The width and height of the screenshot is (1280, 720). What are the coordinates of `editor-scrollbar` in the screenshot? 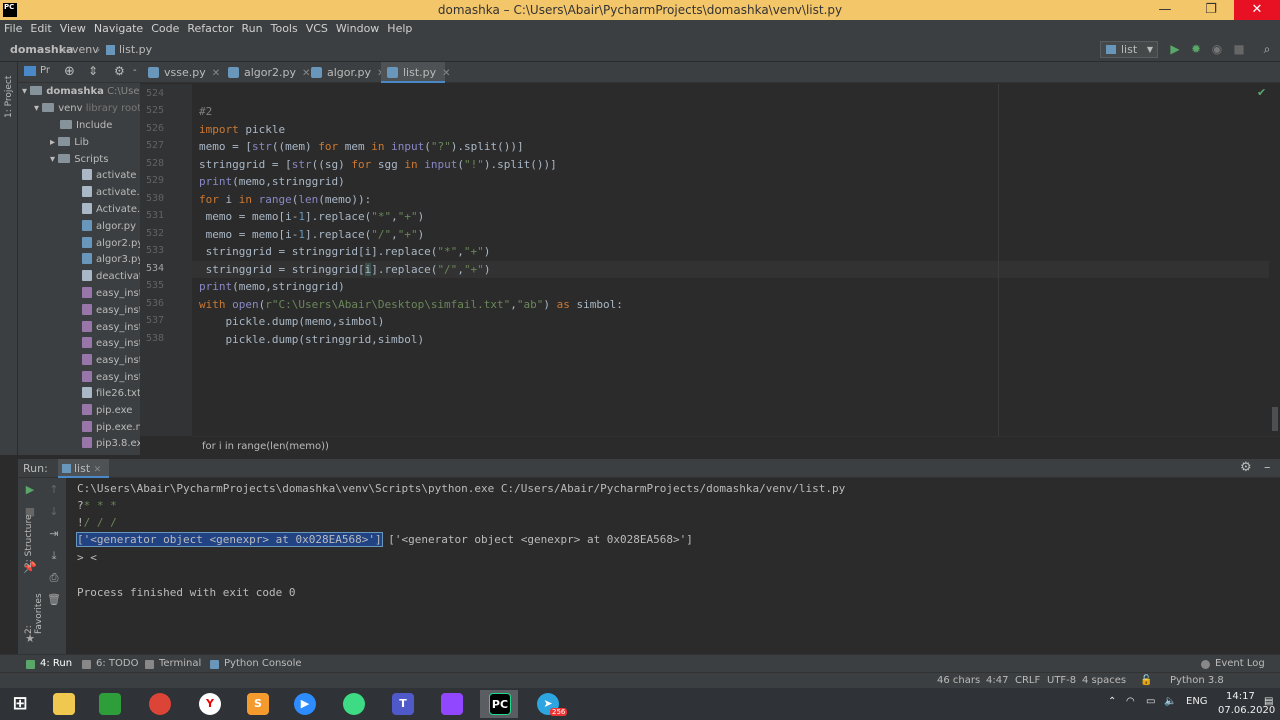 It's located at (1274, 260).